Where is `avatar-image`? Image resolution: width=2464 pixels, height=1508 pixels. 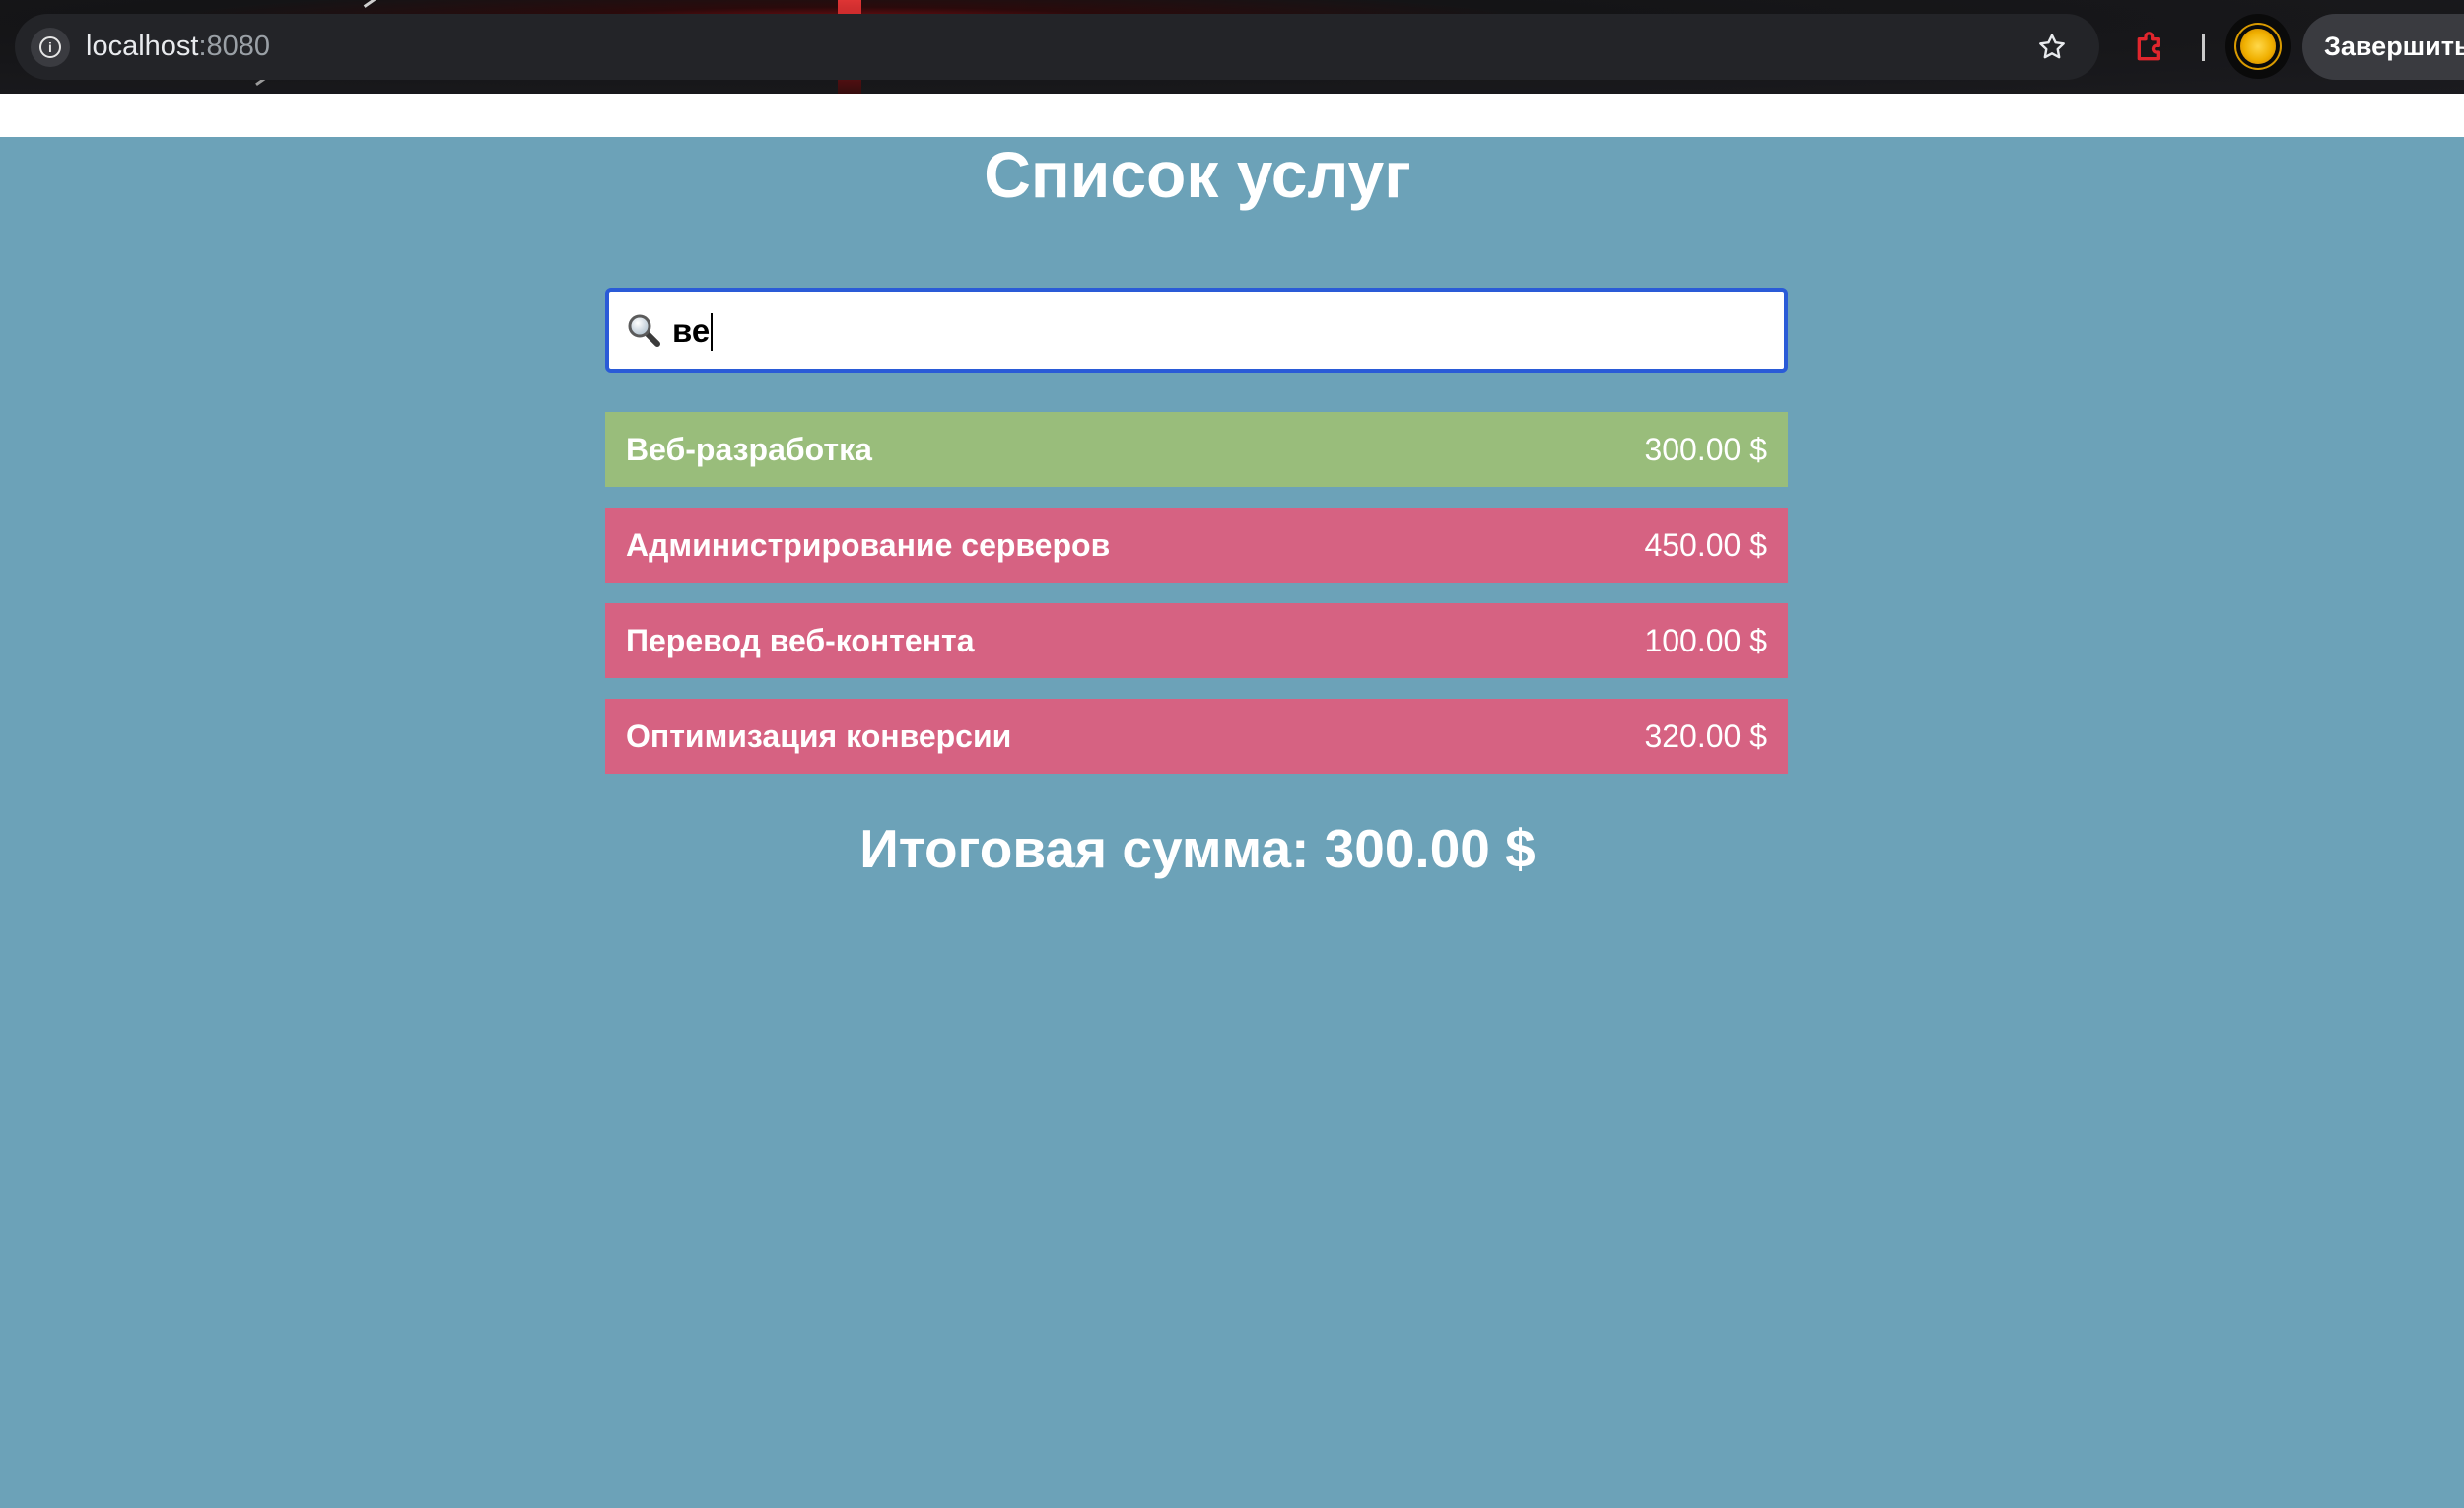
avatar-image is located at coordinates (2258, 46).